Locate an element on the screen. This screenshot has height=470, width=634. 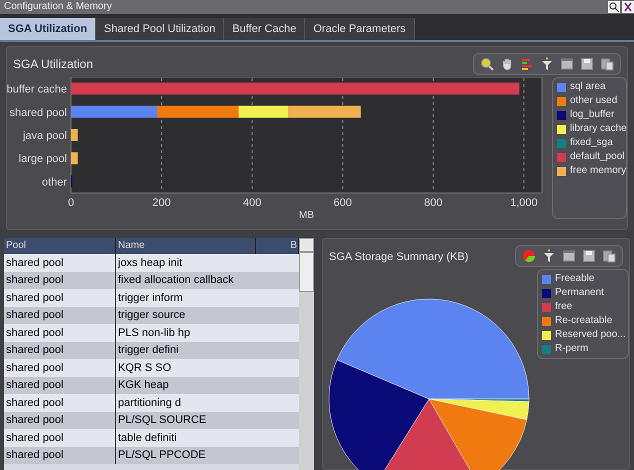
legend-label: fixed_sga is located at coordinates (591, 143).